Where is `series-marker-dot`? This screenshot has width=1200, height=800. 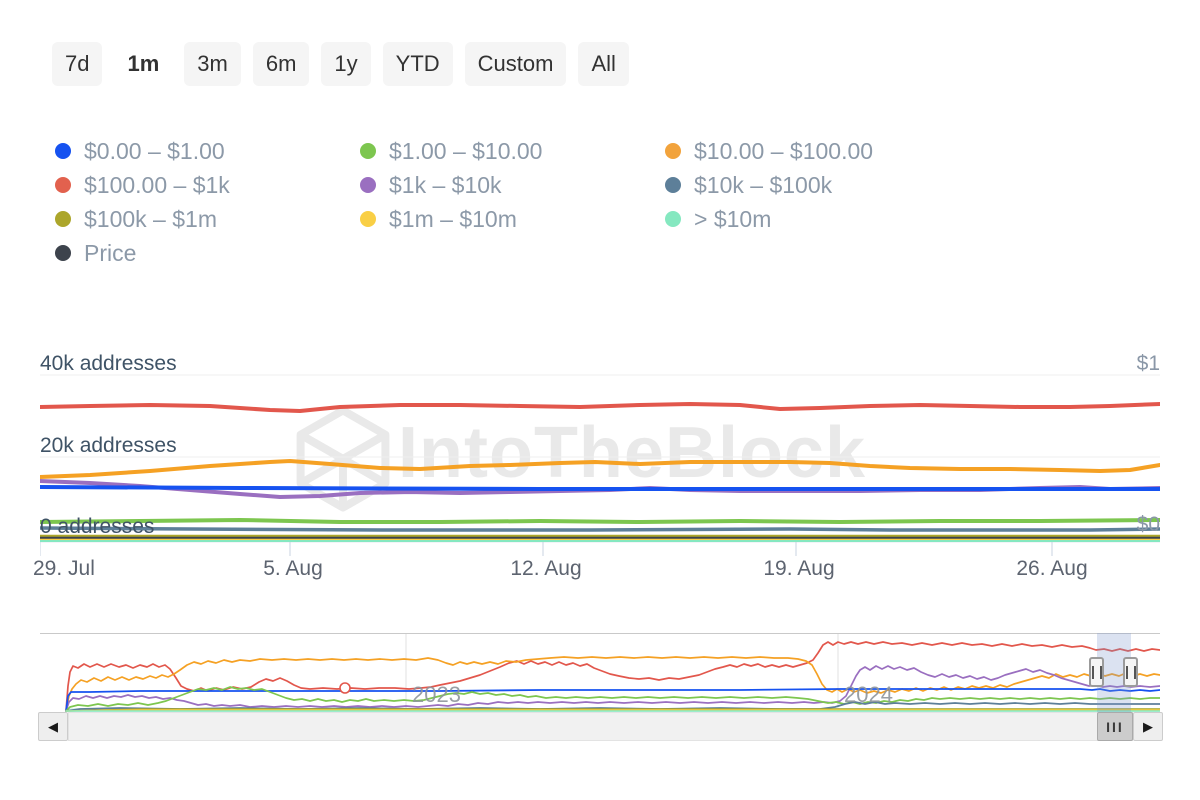 series-marker-dot is located at coordinates (345, 688).